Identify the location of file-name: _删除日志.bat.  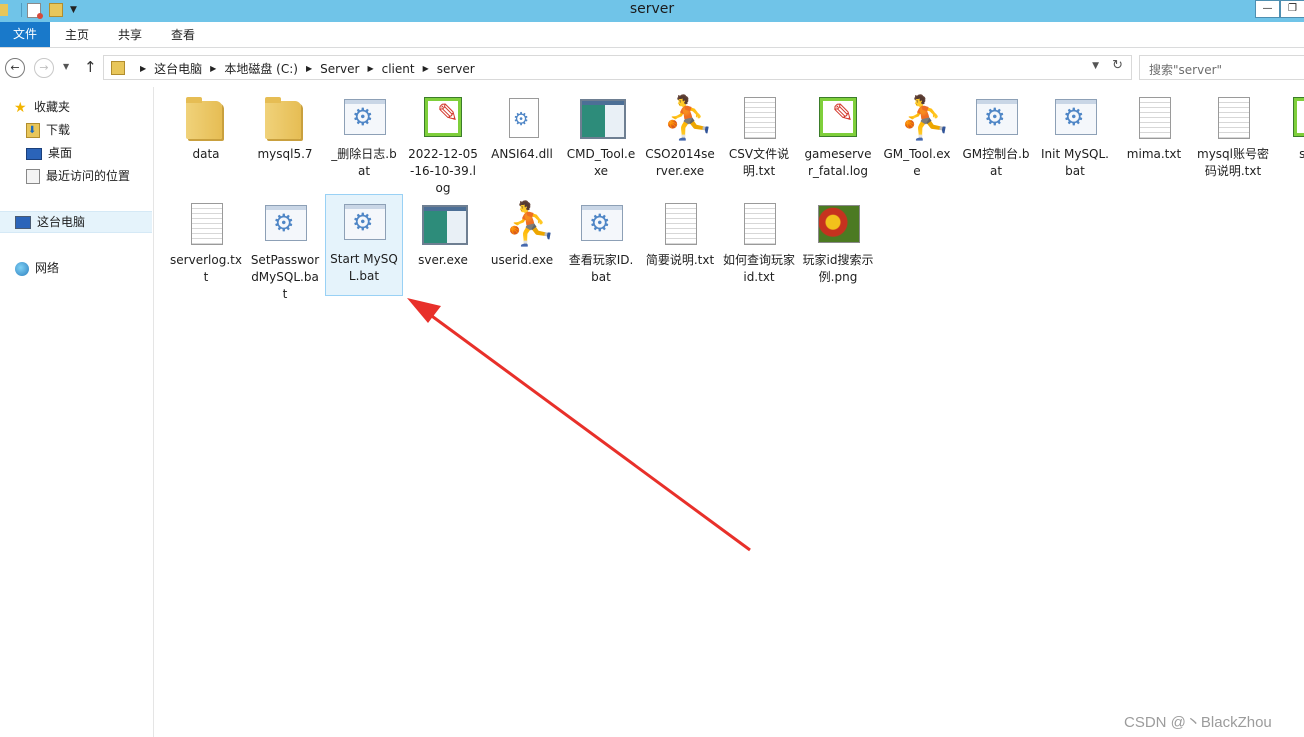
(364, 162).